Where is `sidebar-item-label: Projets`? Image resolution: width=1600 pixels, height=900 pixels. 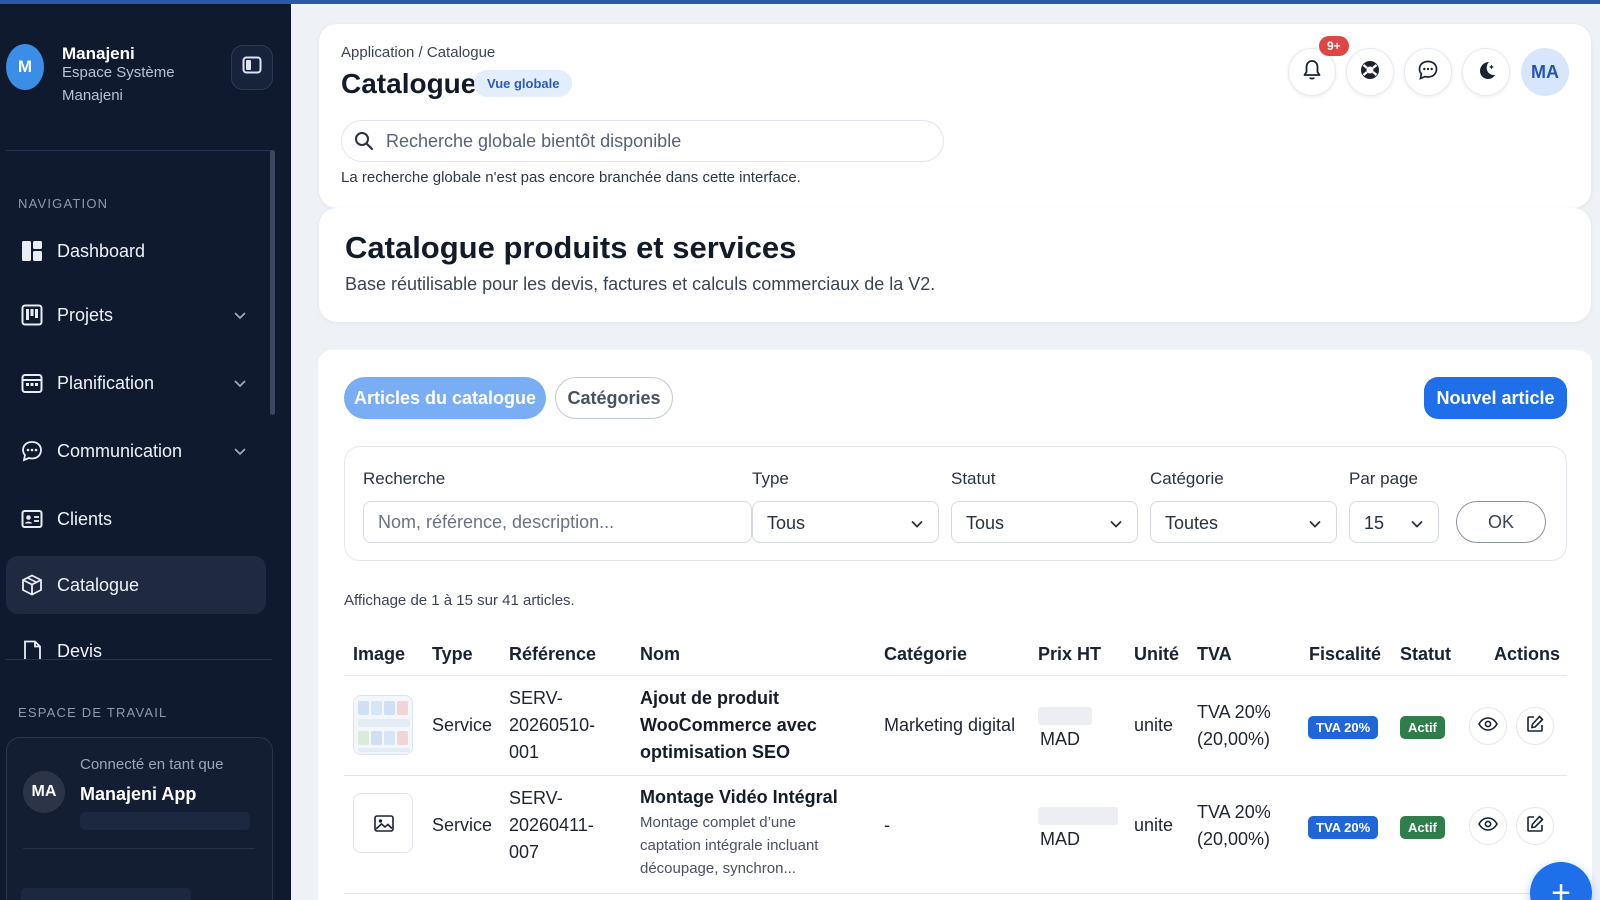
sidebar-item-label: Projets is located at coordinates (85, 314).